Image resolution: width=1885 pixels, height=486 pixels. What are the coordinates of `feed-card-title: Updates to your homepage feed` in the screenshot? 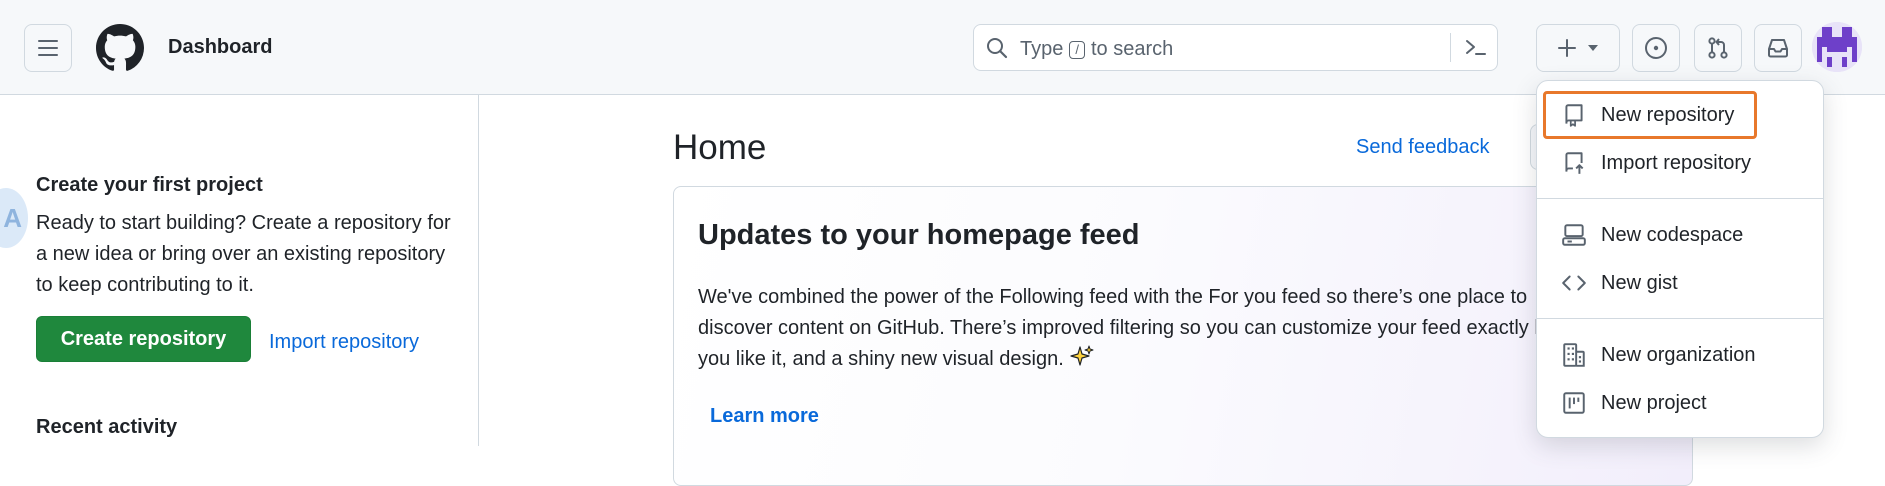 It's located at (919, 235).